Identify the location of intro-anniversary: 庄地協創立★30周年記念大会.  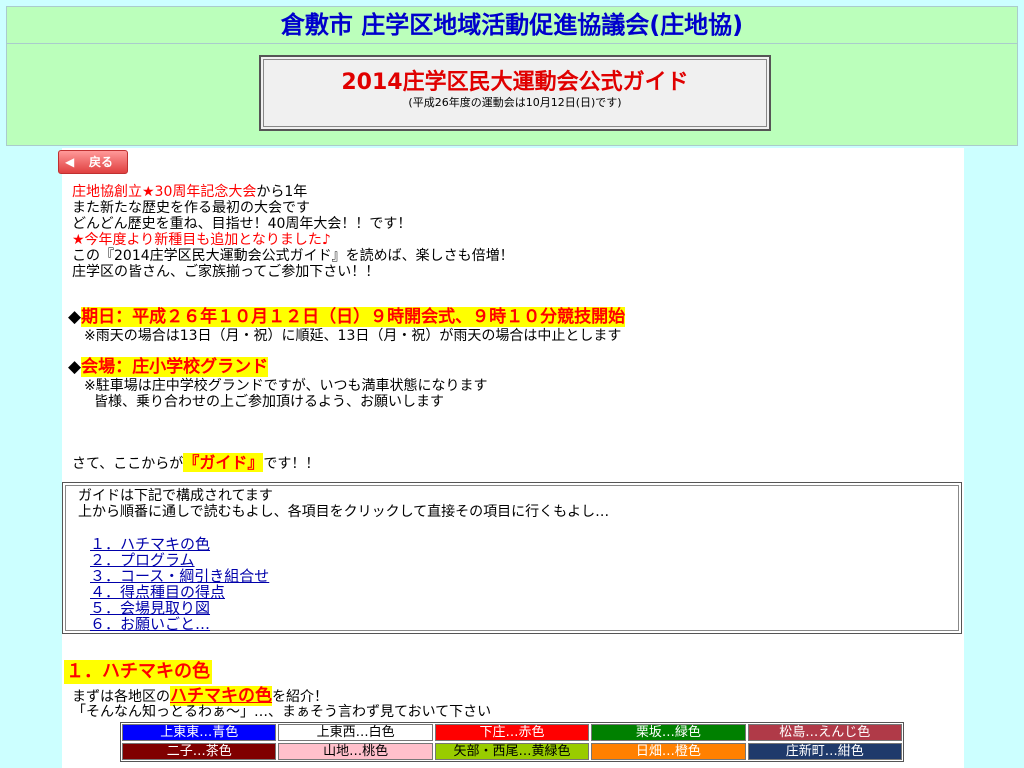
(164, 192).